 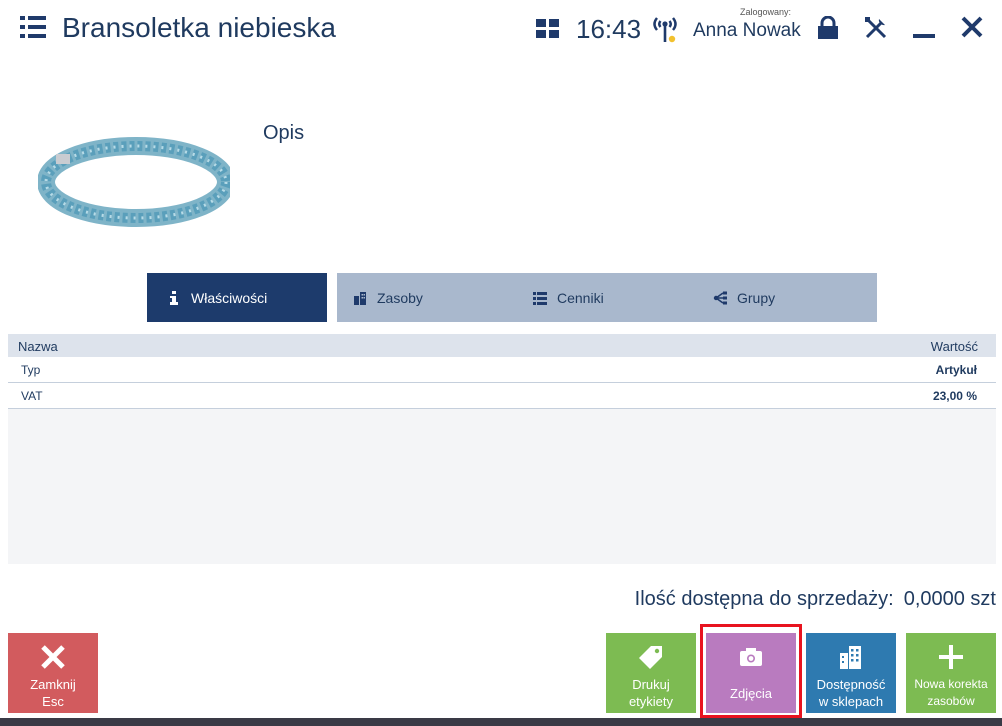 What do you see at coordinates (751, 673) in the screenshot?
I see `photos-button: Zdjęcia` at bounding box center [751, 673].